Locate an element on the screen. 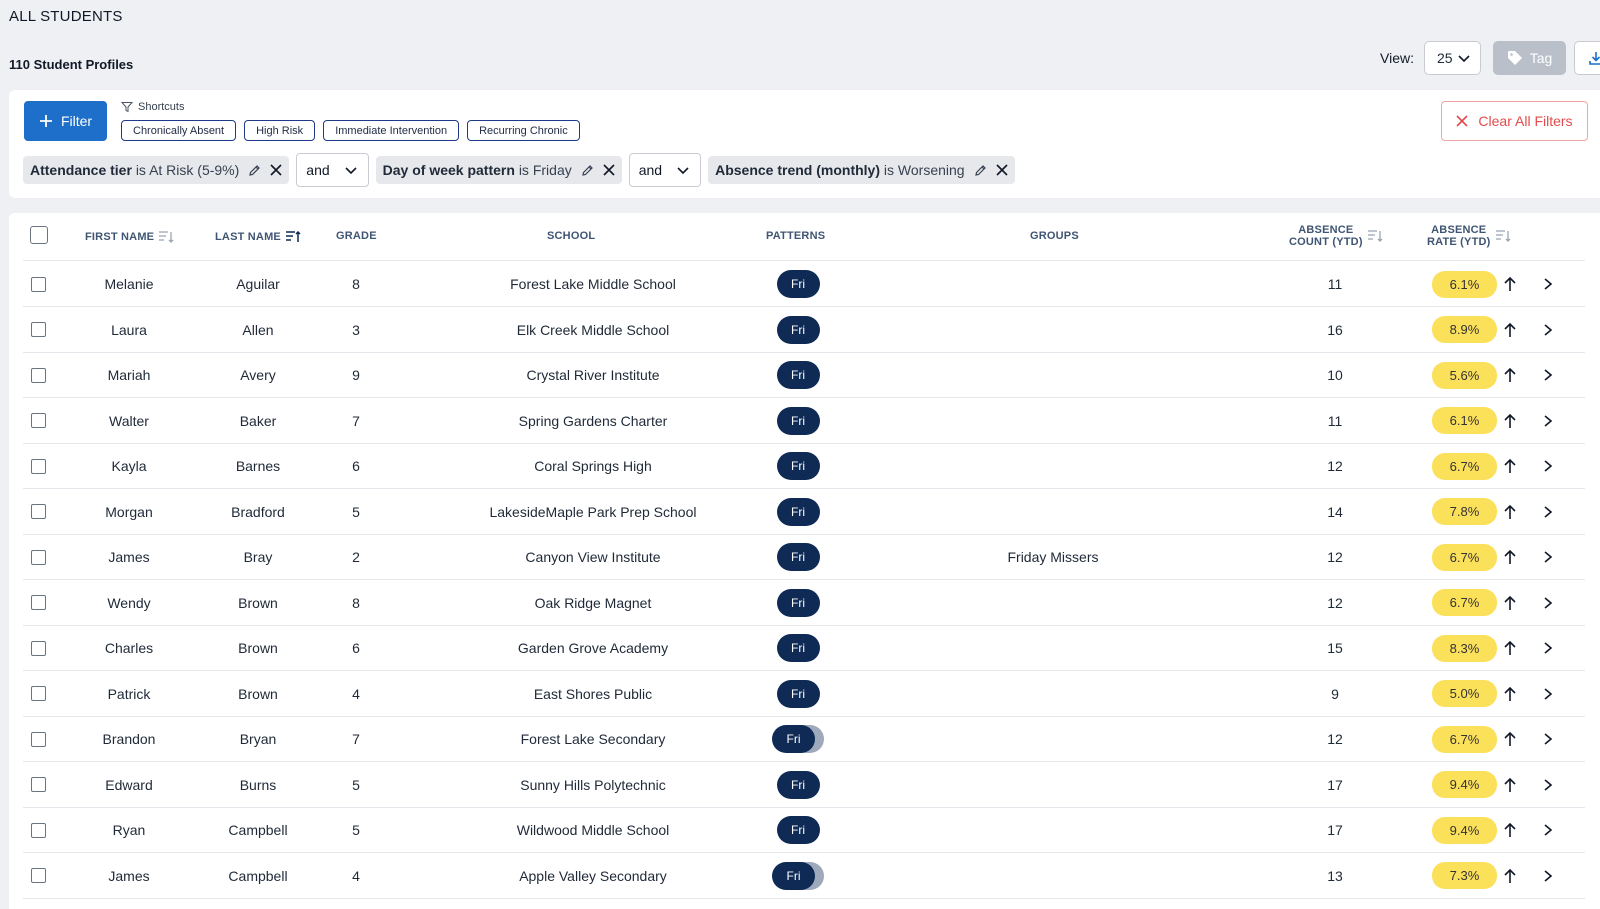 The height and width of the screenshot is (909, 1600). shortcut-chronically-absent: Chronically Absent is located at coordinates (179, 130).